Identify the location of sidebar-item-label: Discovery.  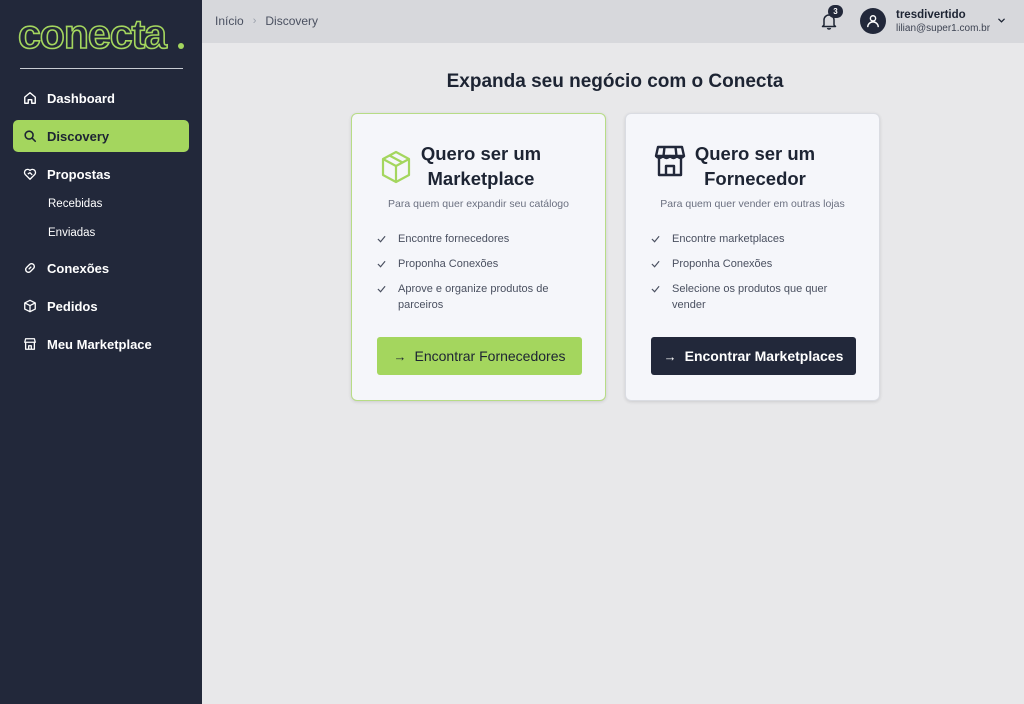
(78, 136).